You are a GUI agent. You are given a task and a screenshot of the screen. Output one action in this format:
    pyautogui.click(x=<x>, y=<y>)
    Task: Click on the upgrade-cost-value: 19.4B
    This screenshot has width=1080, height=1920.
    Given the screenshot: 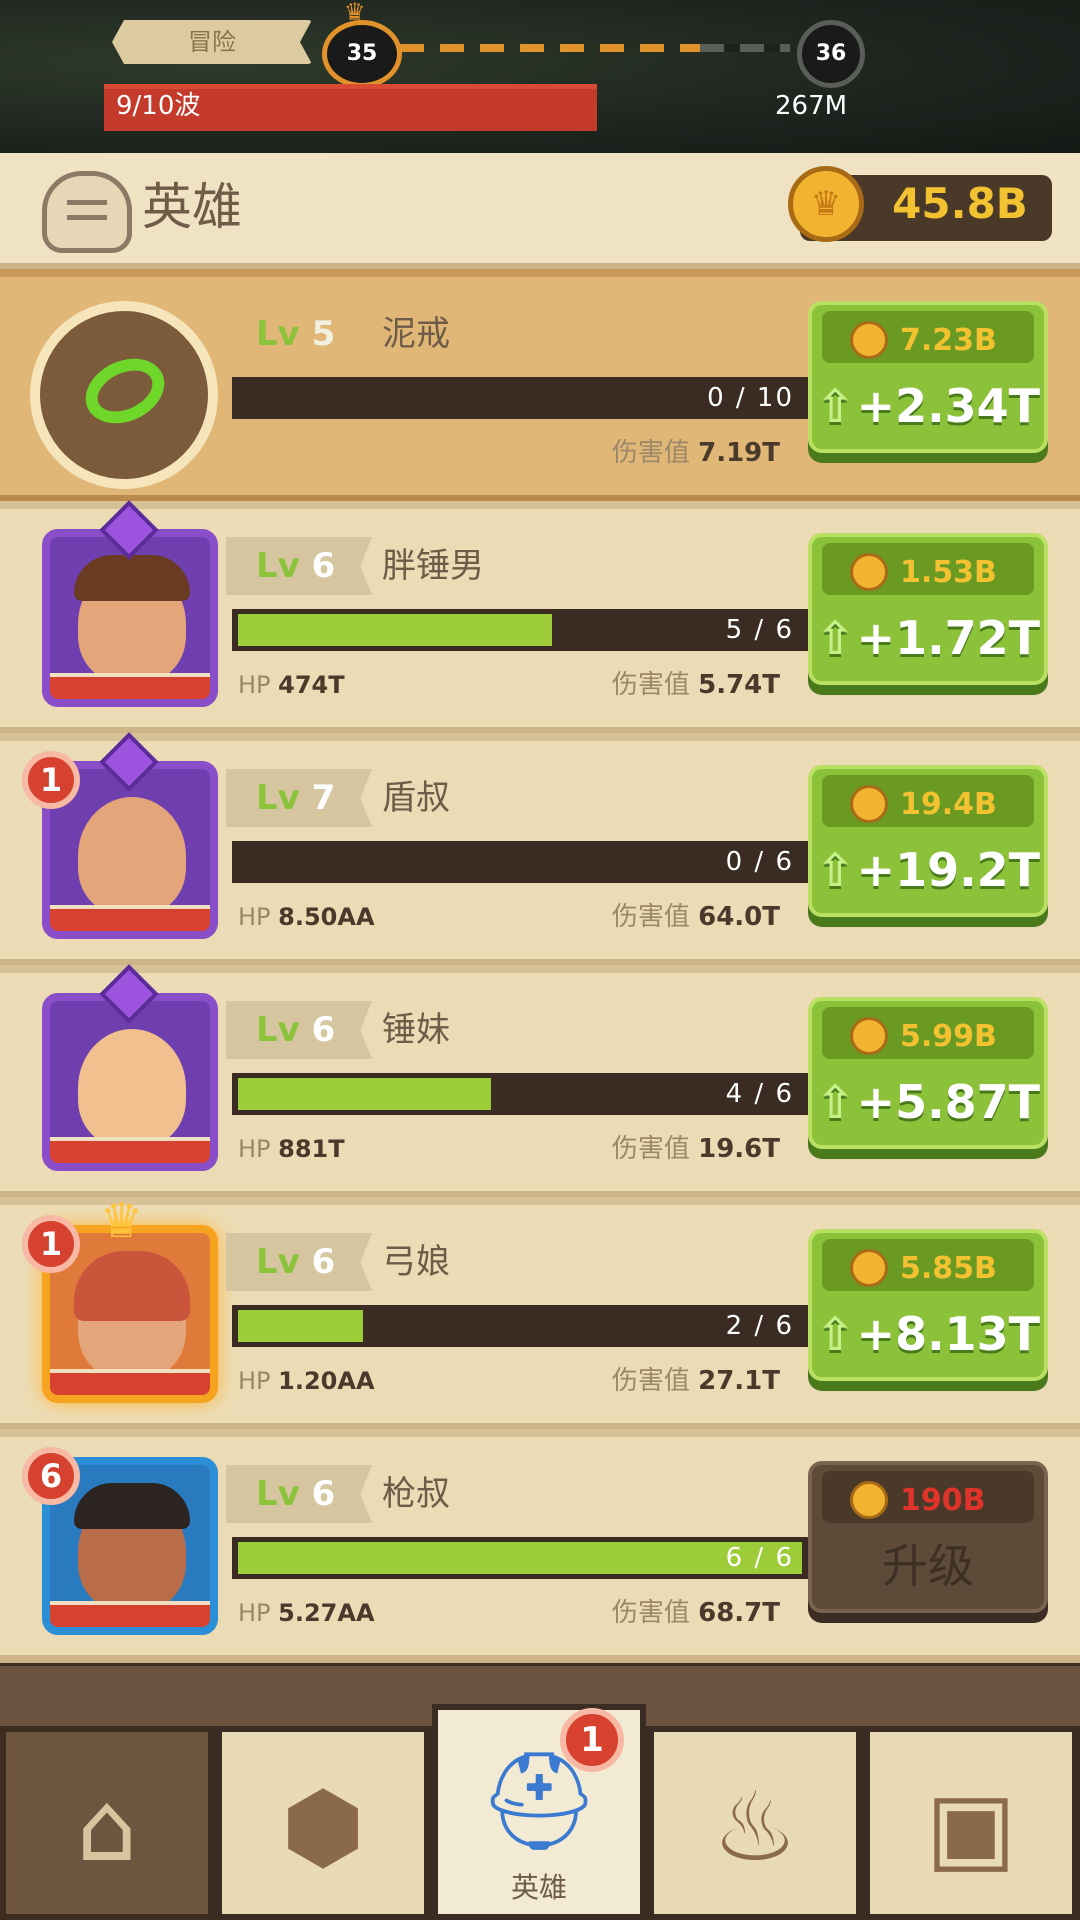 What is the action you would take?
    pyautogui.click(x=948, y=804)
    